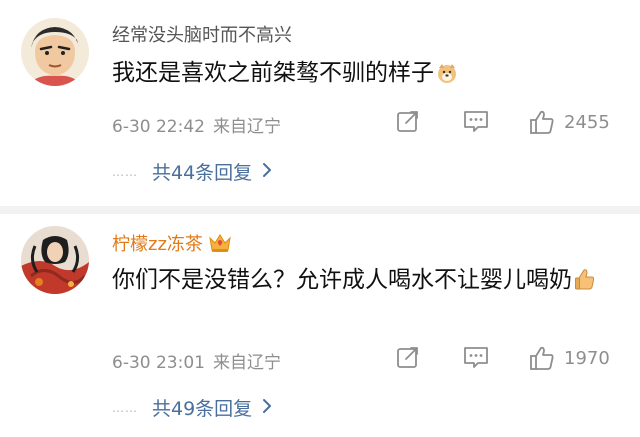 The width and height of the screenshot is (640, 437). I want to click on comment-text-body: 你们不是没错么？允许成人喝水不让婴儿喝奶, so click(342, 280).